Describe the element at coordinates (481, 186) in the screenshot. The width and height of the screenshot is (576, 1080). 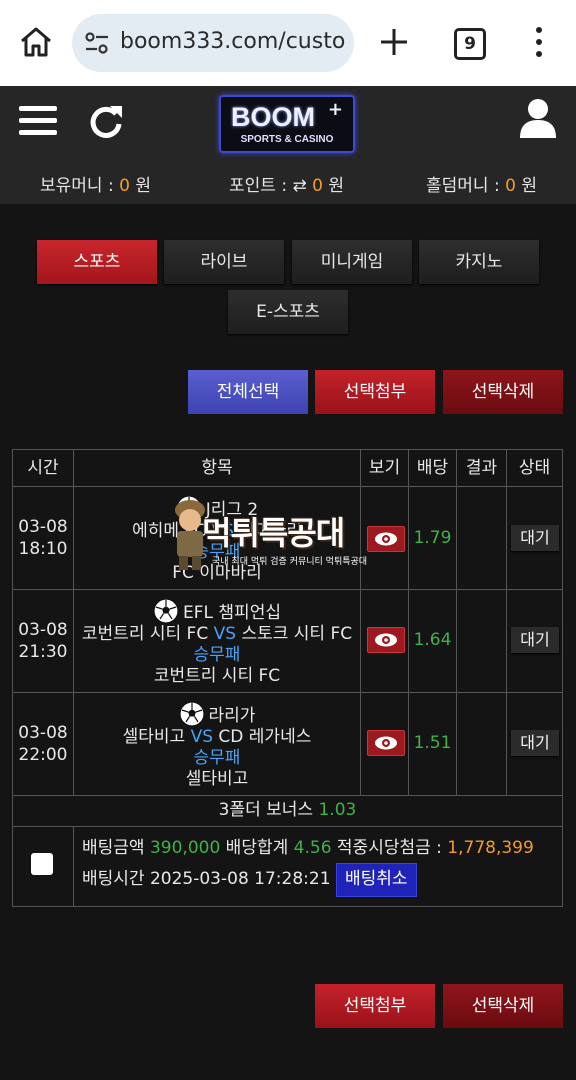
I see `holdem-money-display: 홀덤머니 : 0 원` at that location.